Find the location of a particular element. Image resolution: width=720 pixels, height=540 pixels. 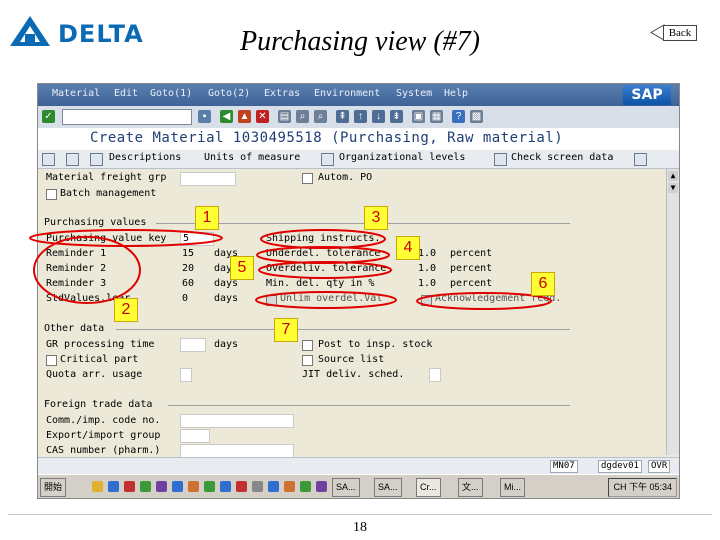

back-button: Back is located at coordinates (676, 32).